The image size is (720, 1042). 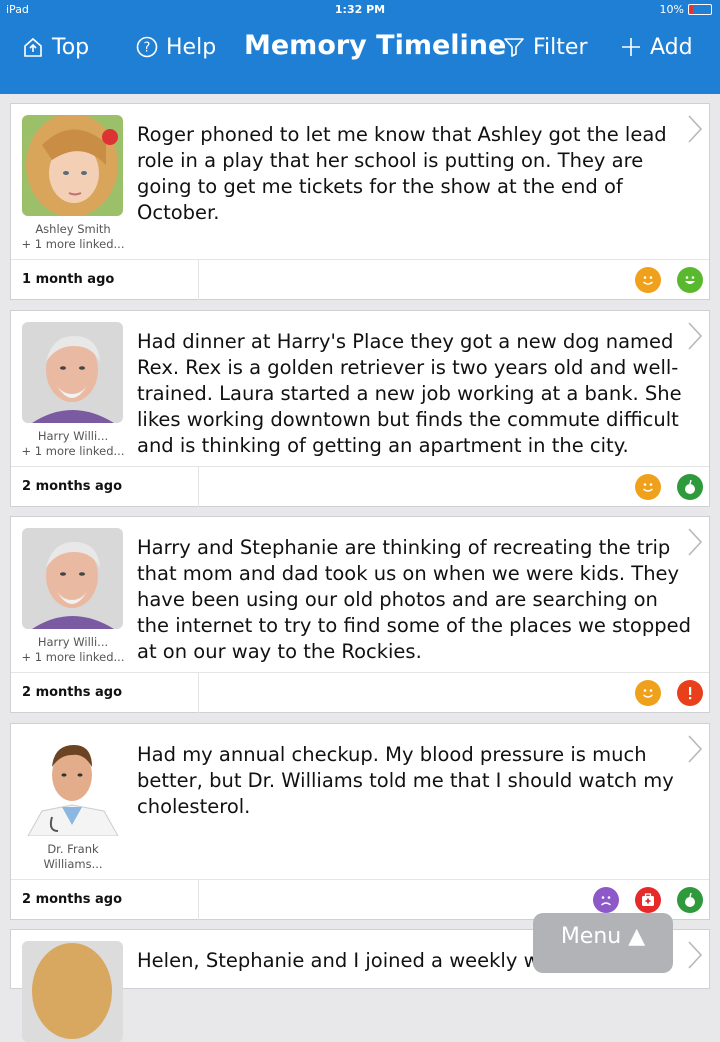 I want to click on filter-label: Filter, so click(x=560, y=47).